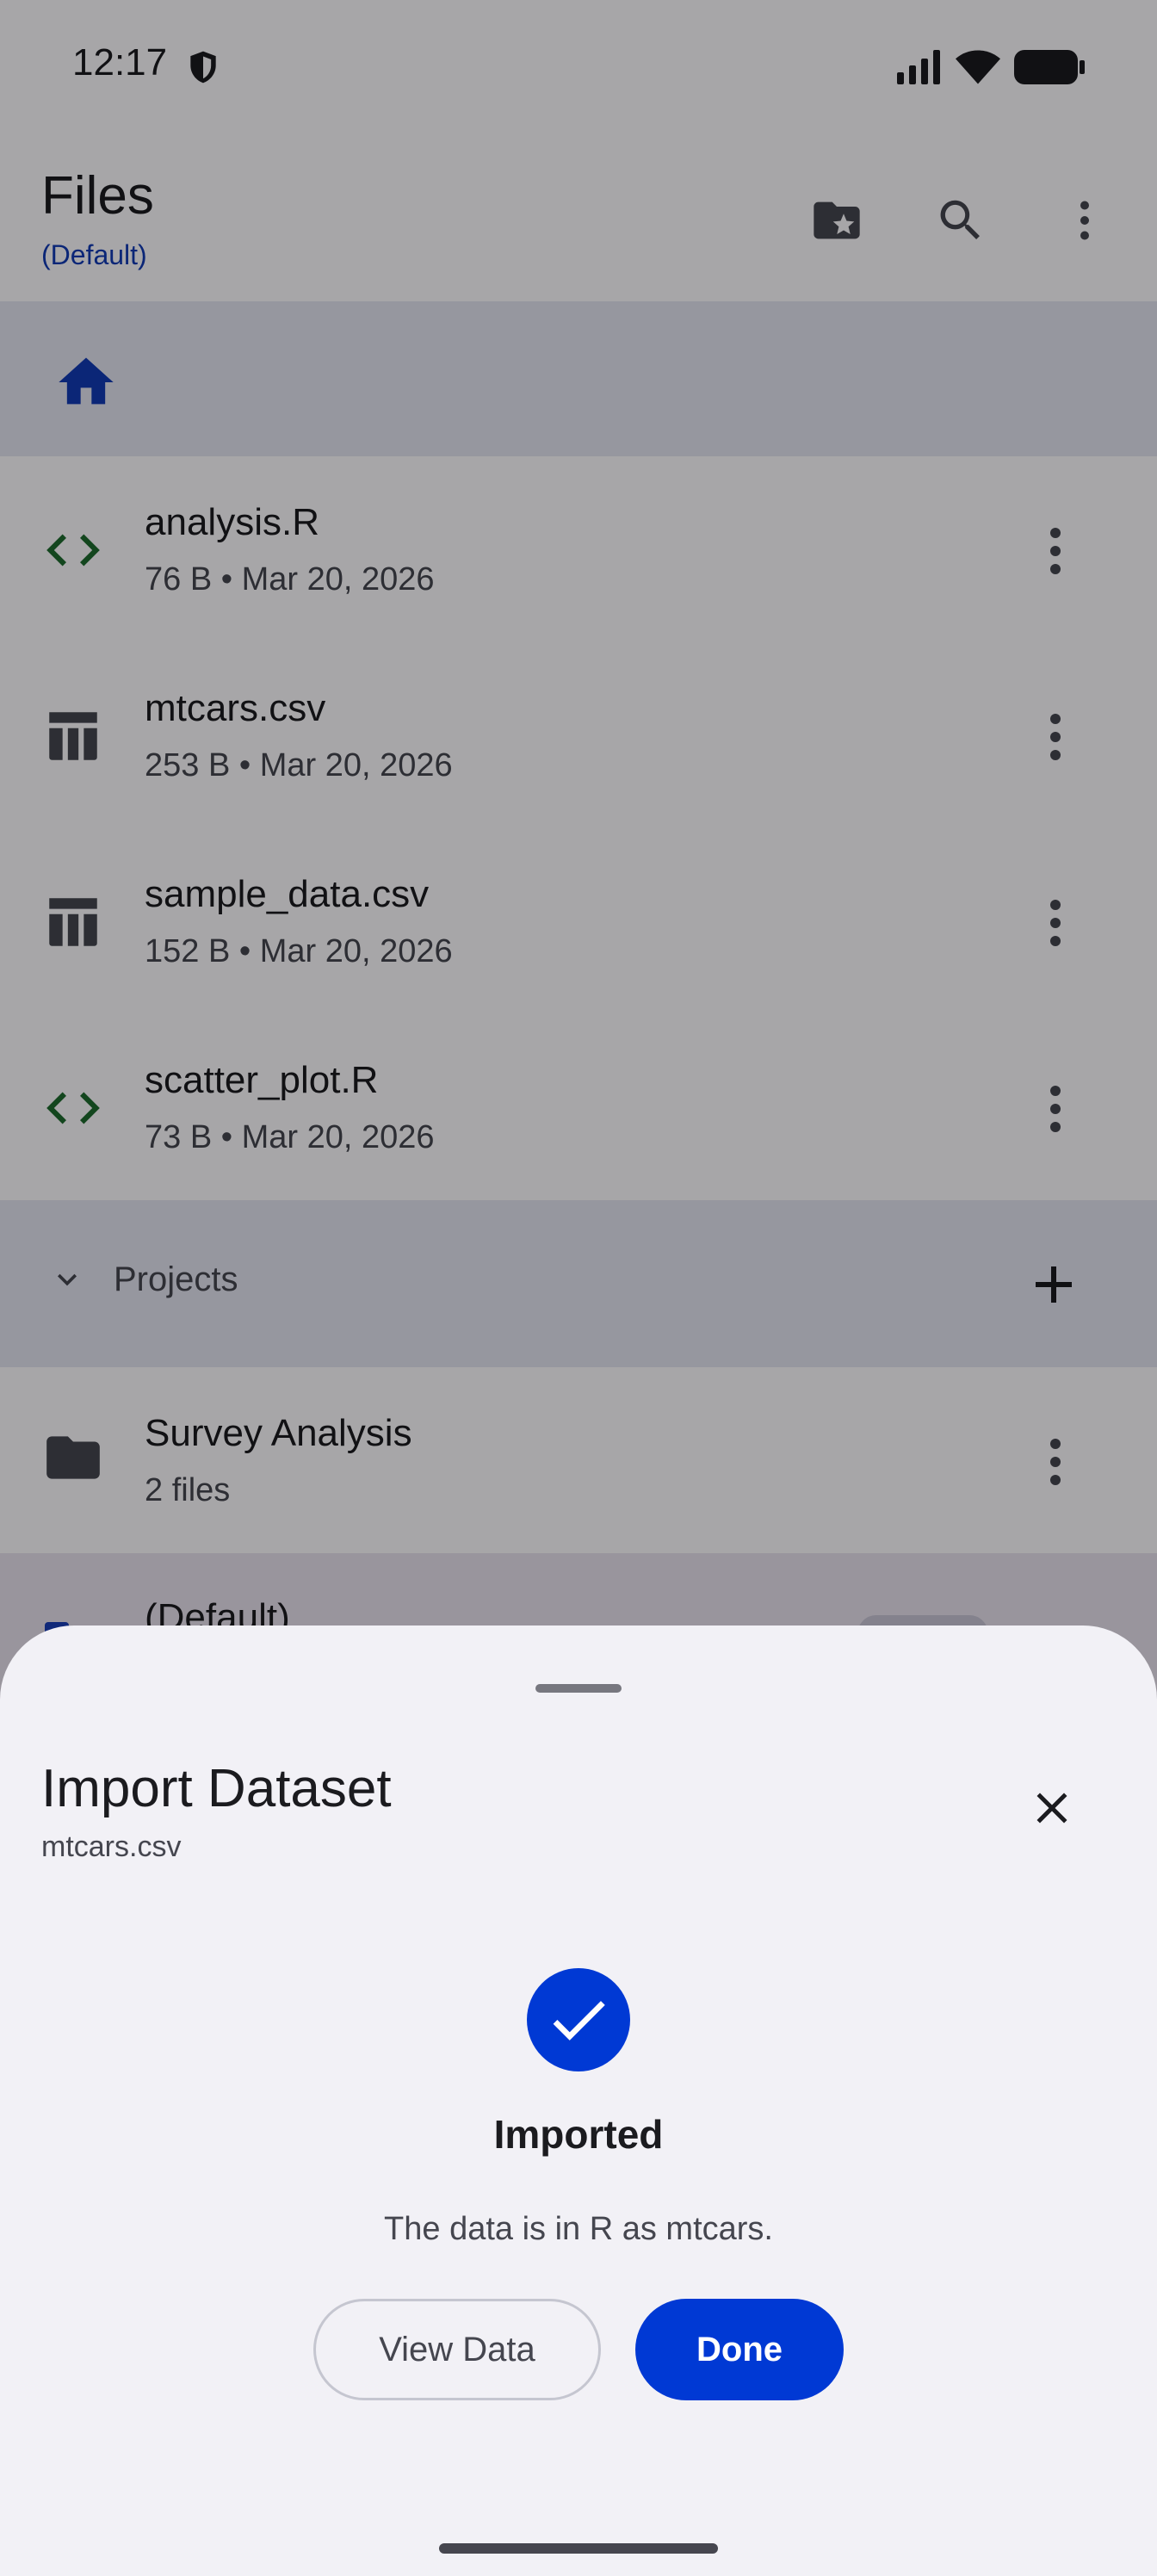  What do you see at coordinates (739, 2350) in the screenshot?
I see `done-button: Done` at bounding box center [739, 2350].